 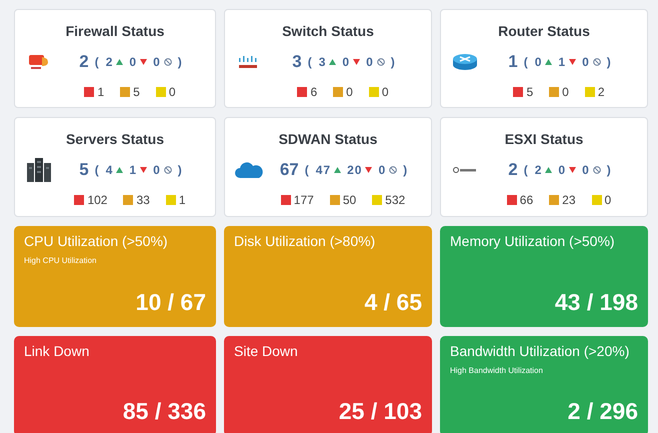 I want to click on tile-value: 4 / 65, so click(x=392, y=302).